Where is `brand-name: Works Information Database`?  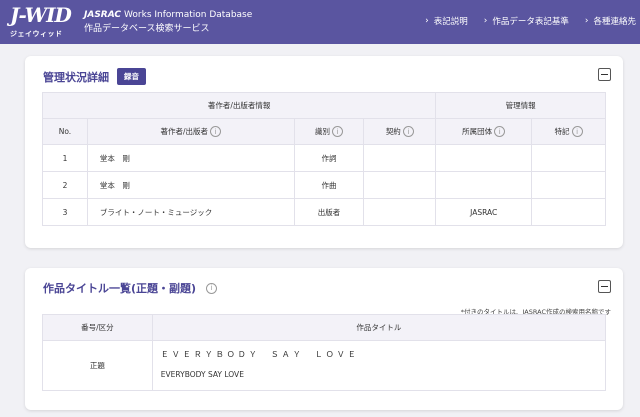
brand-name: Works Information Database is located at coordinates (188, 15).